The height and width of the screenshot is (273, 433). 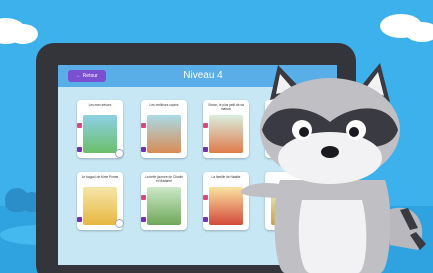 I want to click on page-title: Niveau 4, so click(x=203, y=75).